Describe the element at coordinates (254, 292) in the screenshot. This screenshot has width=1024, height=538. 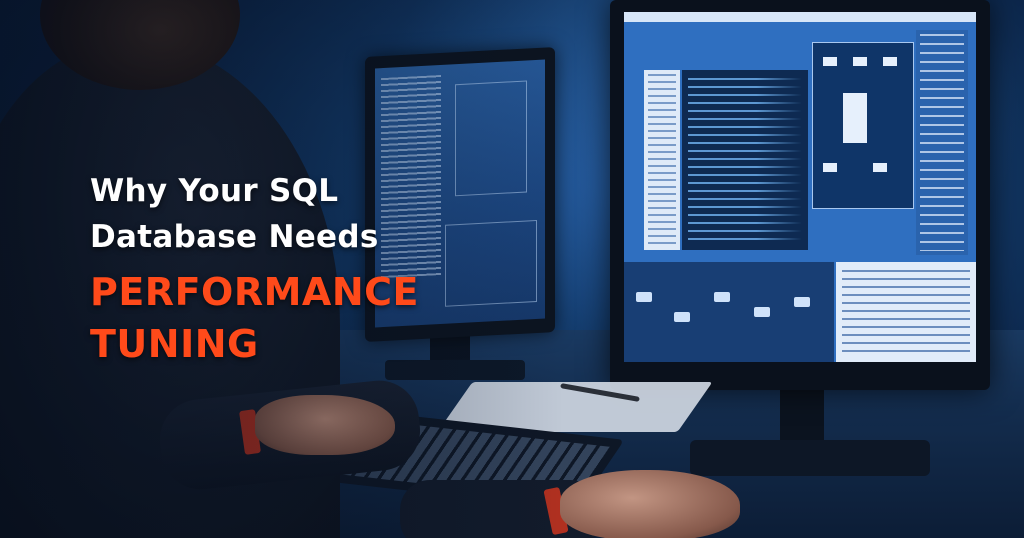
I see `headline-accent-line-1: PERFORMANCE` at that location.